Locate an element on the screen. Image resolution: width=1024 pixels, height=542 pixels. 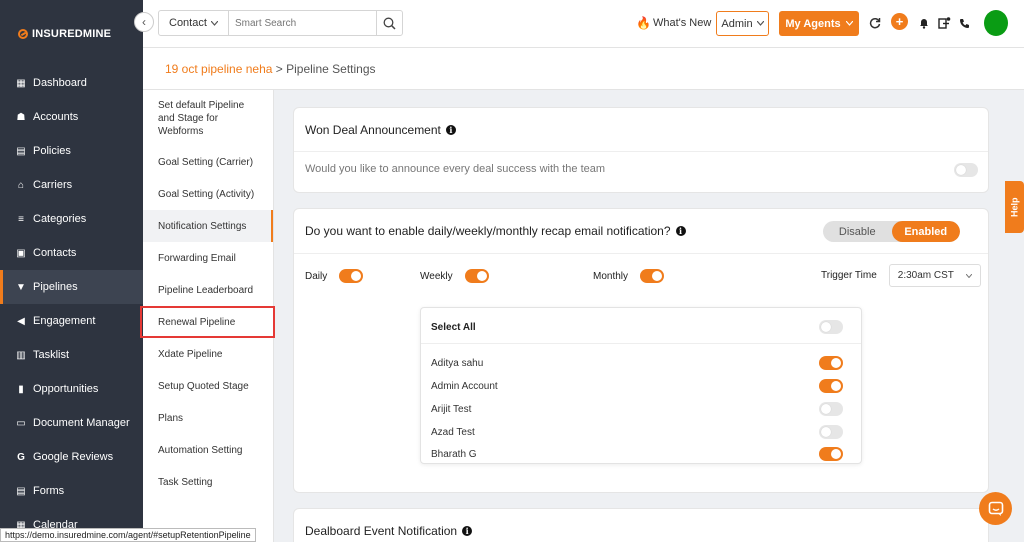
categories-icon: ≡ is located at coordinates (21, 219).